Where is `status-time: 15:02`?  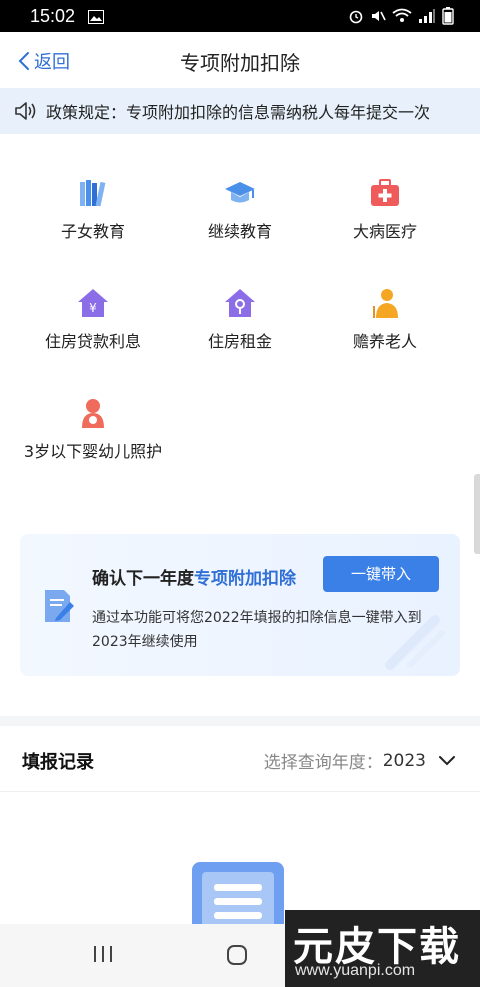
status-time: 15:02 is located at coordinates (53, 16).